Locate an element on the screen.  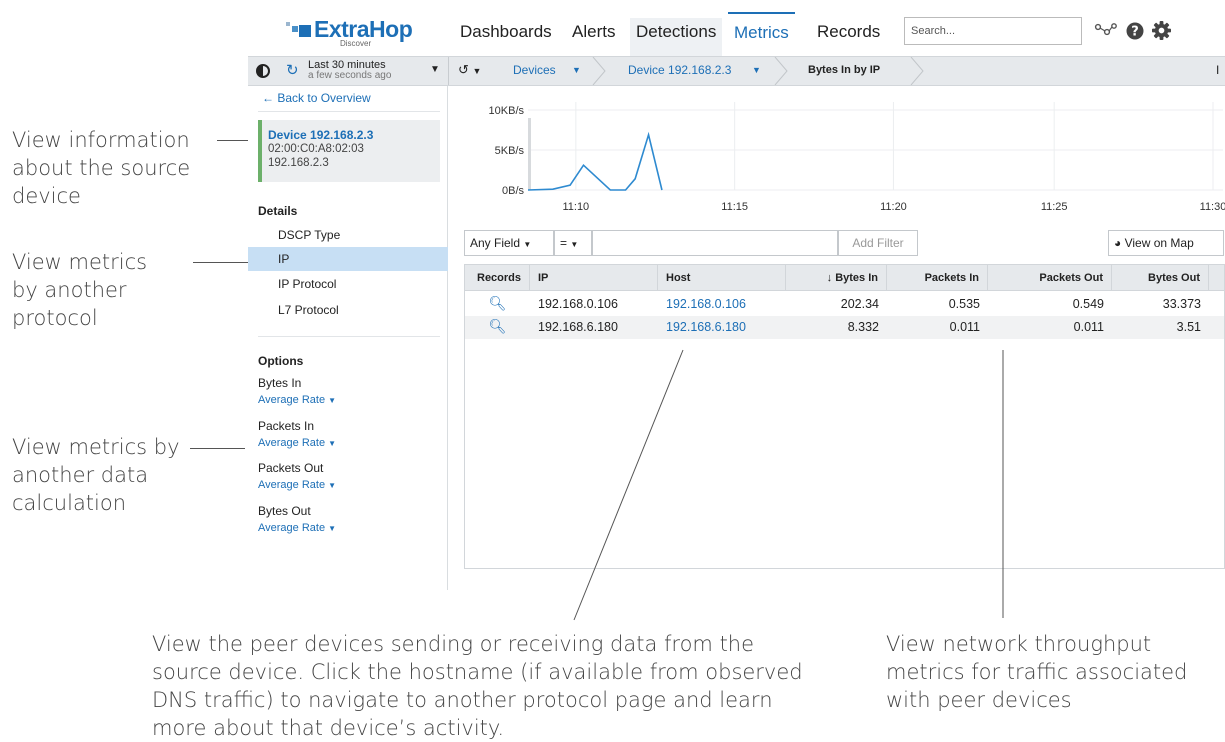
column-bytes-in: ↓ Bytes In is located at coordinates (836, 278).